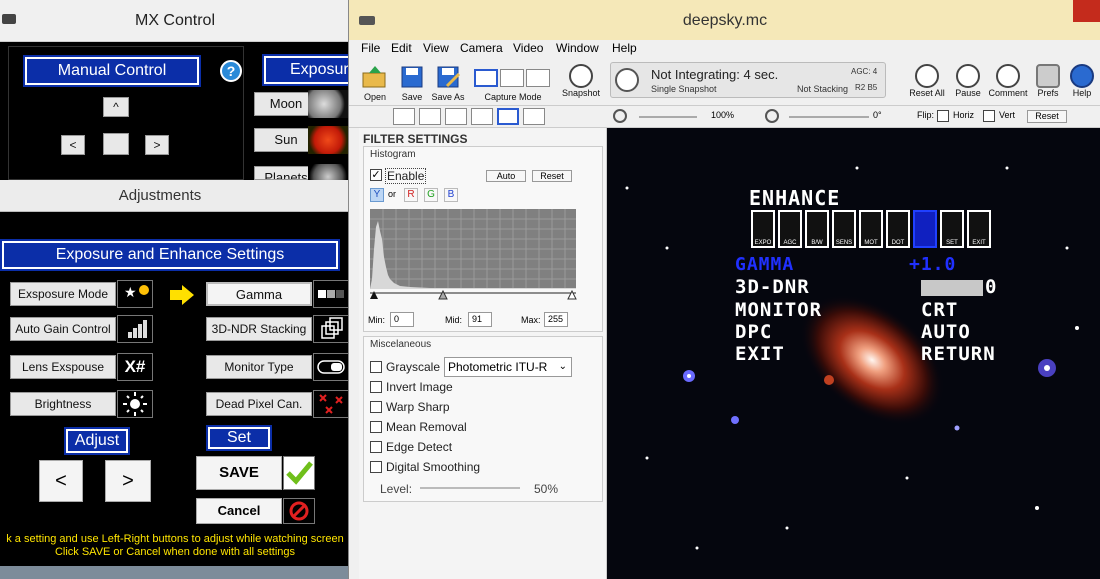  Describe the element at coordinates (309, 70) in the screenshot. I see `exposure-tab: Exposur` at that location.